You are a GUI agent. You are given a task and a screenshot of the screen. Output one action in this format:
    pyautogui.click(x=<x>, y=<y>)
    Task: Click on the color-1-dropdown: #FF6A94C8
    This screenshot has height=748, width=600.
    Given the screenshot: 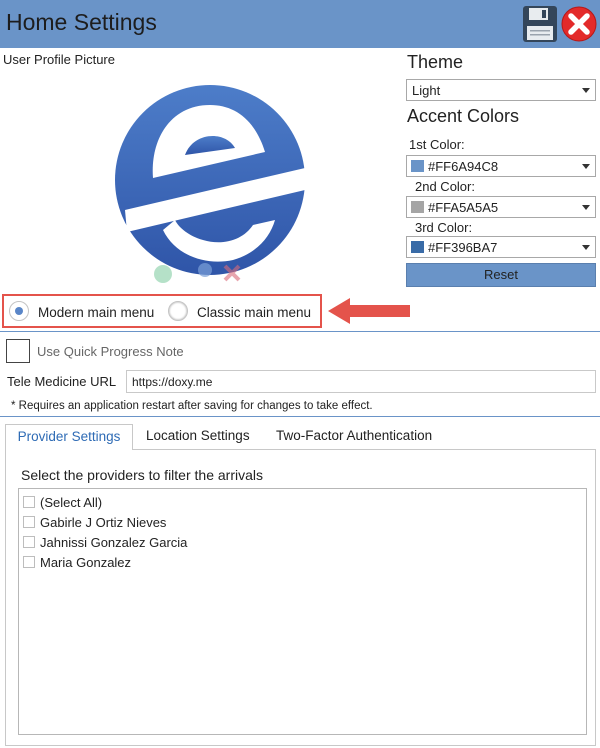 What is the action you would take?
    pyautogui.click(x=501, y=166)
    